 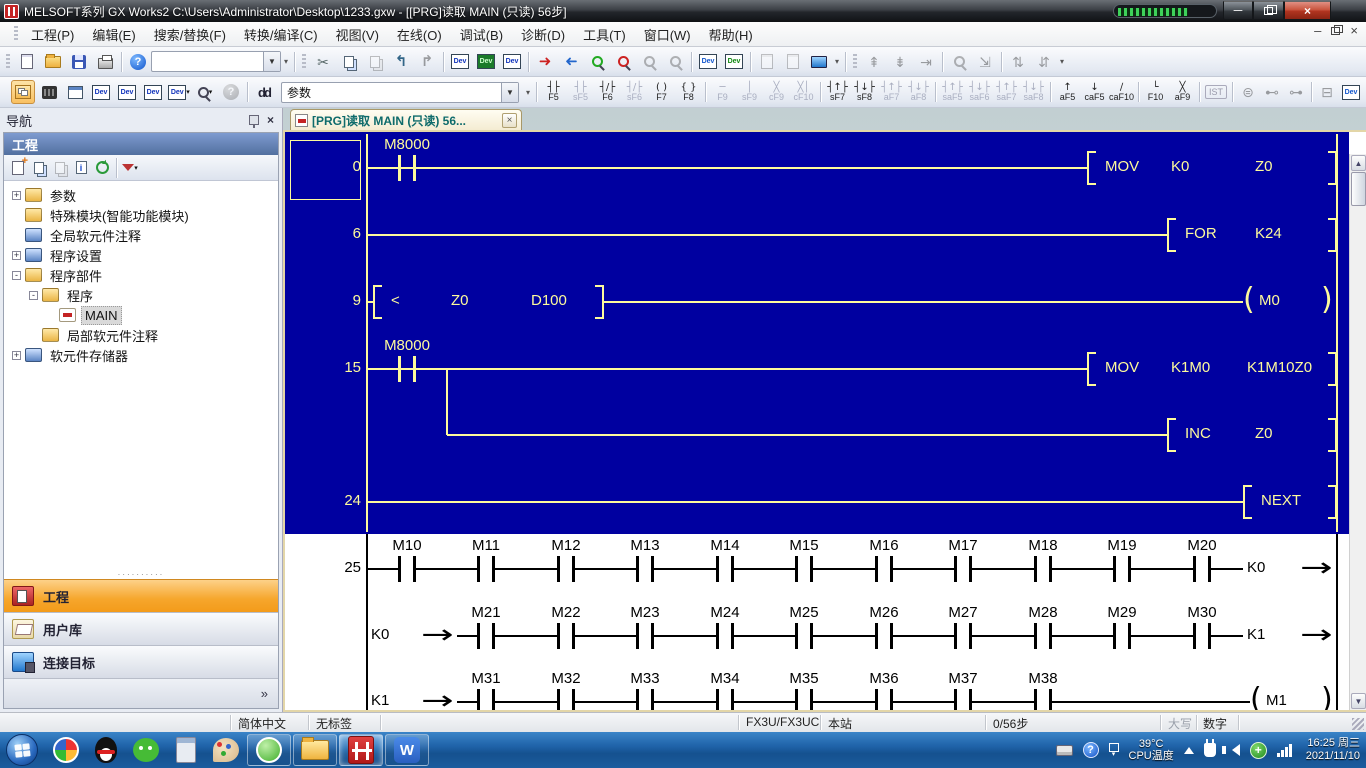 I want to click on volume-button, so click(x=1230, y=750).